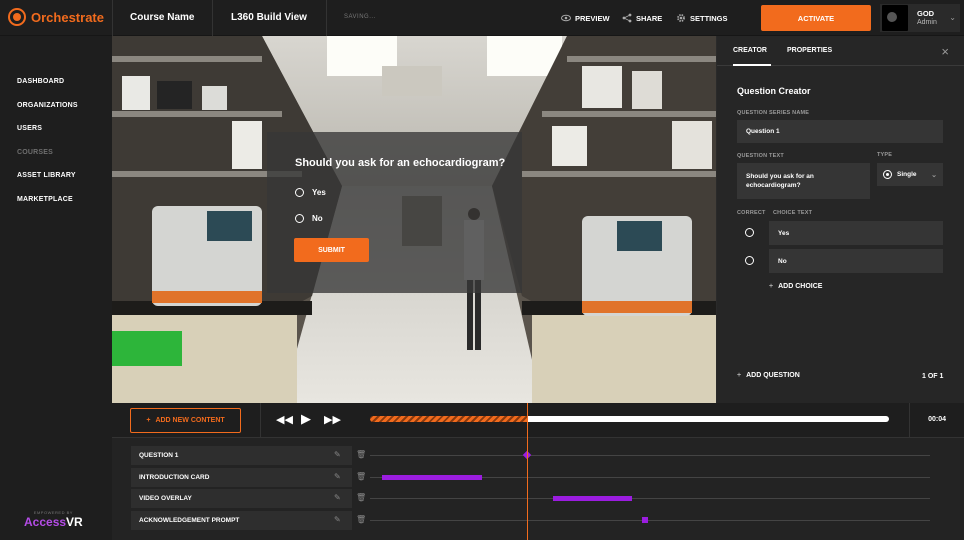 The width and height of the screenshot is (964, 540). What do you see at coordinates (856, 261) in the screenshot?
I see `choice-input-no: No` at bounding box center [856, 261].